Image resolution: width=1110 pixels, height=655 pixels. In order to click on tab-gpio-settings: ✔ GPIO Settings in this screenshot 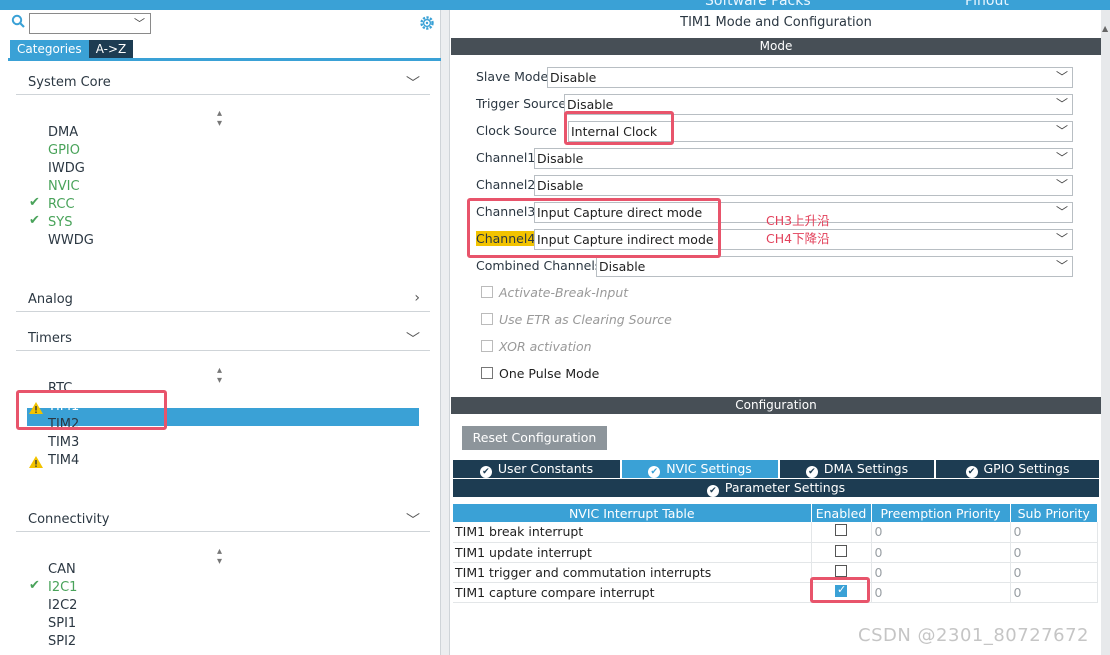, I will do `click(1017, 469)`.